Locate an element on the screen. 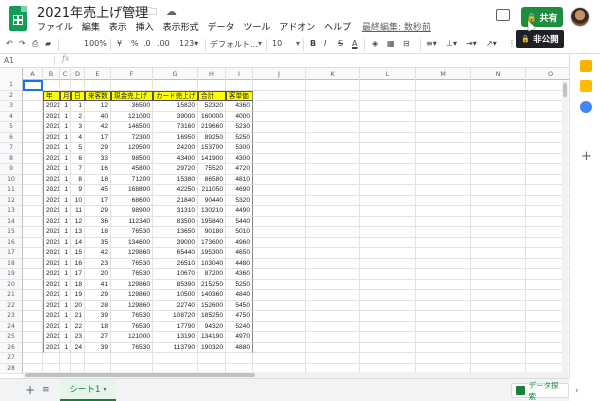  table-cell: 71200 is located at coordinates (132, 179).